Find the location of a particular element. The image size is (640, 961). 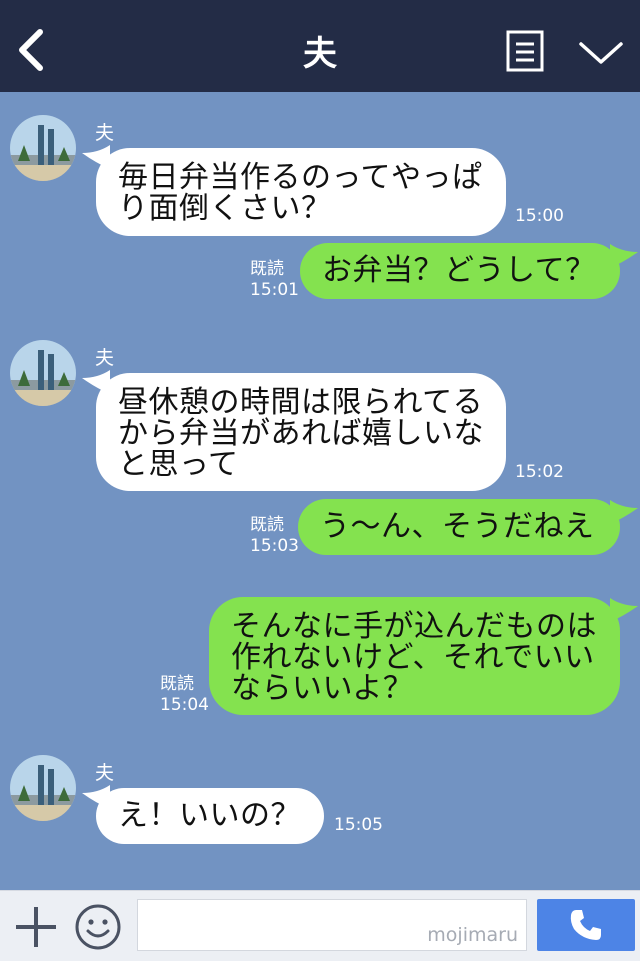

note-icon is located at coordinates (525, 52).